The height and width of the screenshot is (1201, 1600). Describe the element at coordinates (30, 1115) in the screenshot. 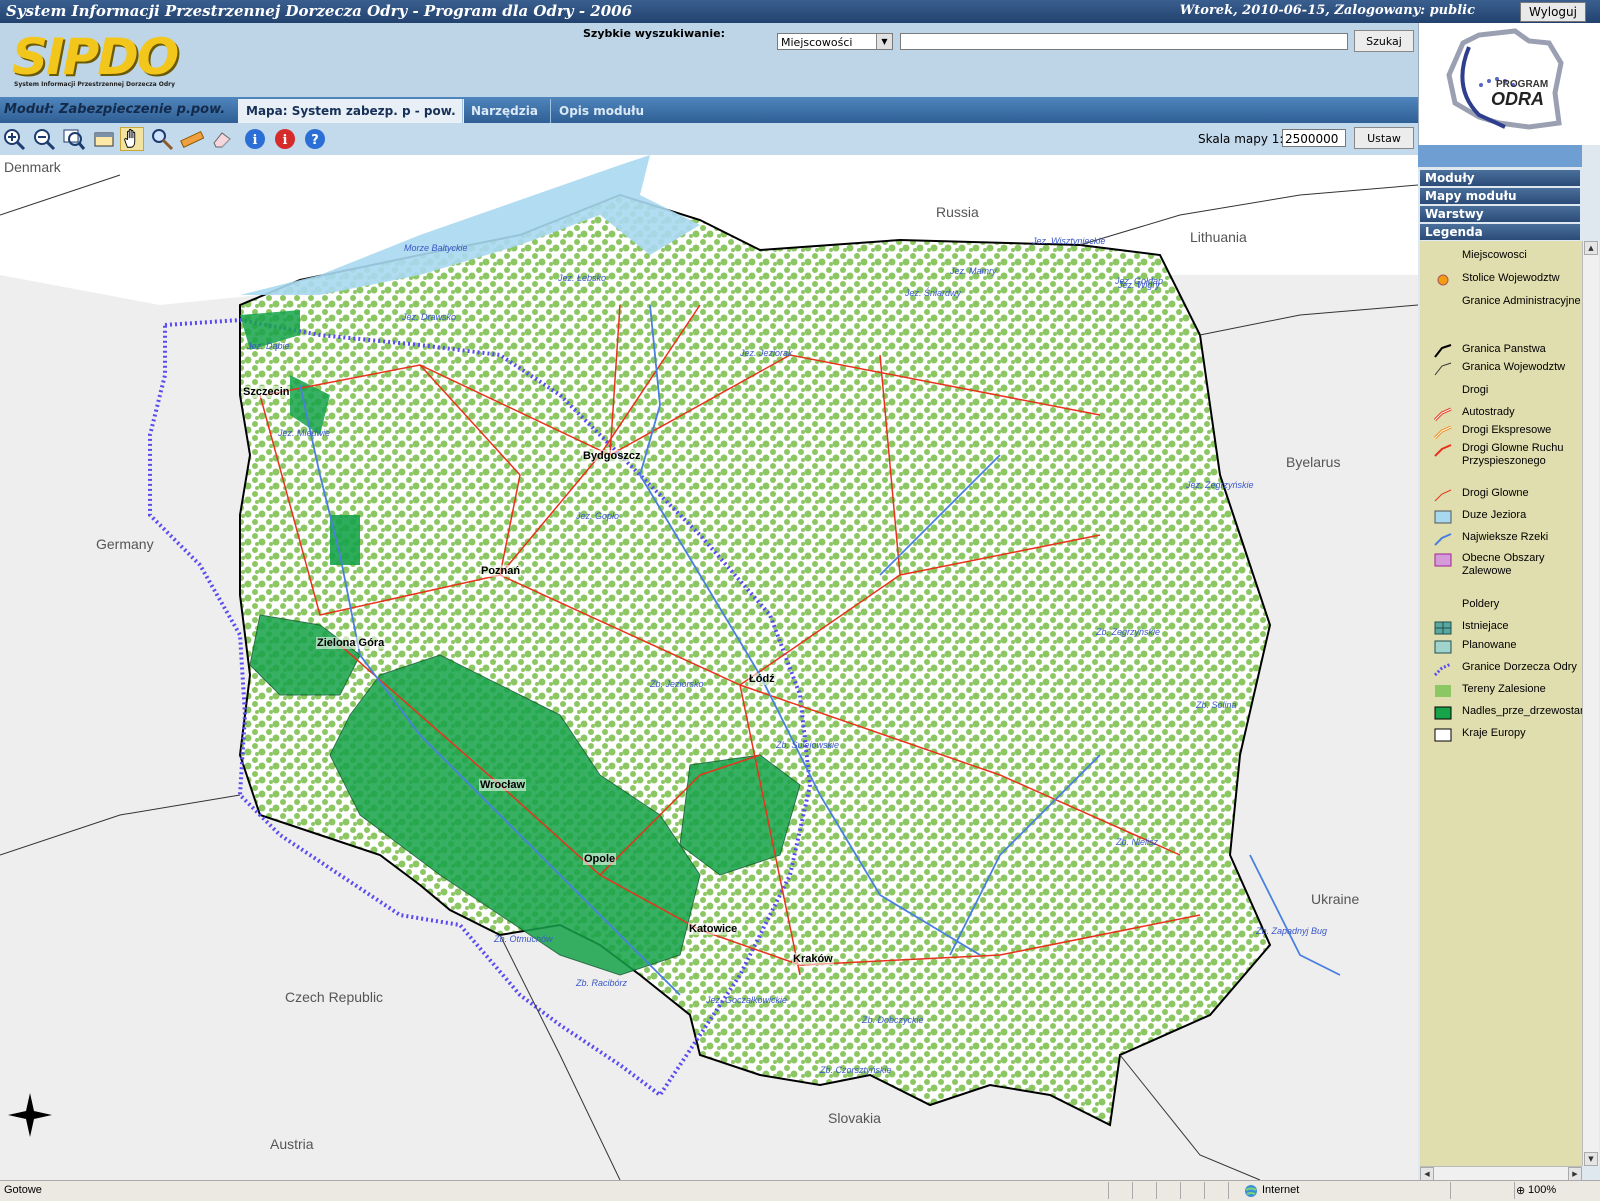

I see `north-arrow-icon` at that location.